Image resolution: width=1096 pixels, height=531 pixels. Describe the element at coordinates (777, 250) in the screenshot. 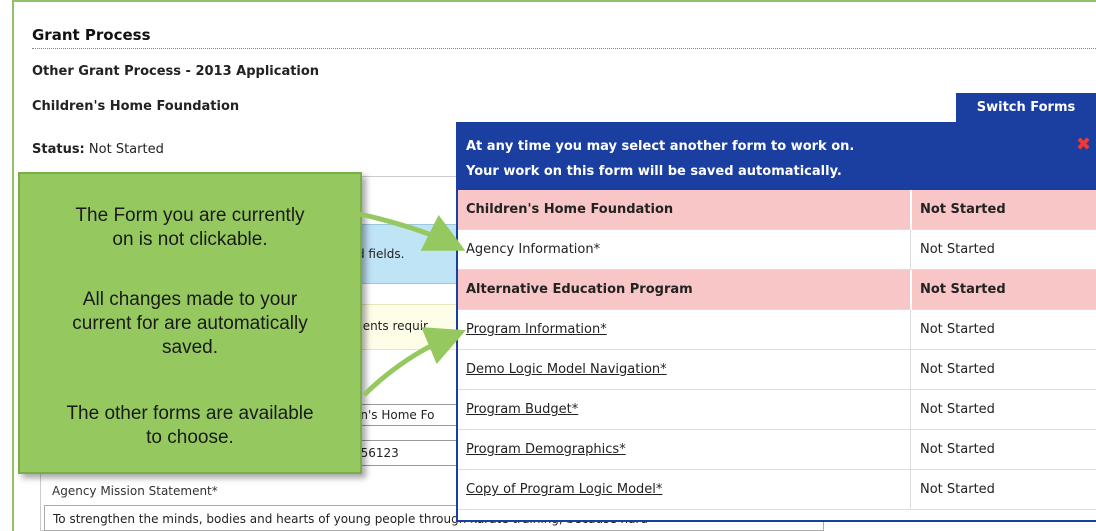

I see `current-form-row: Agency Information* Not Started` at that location.